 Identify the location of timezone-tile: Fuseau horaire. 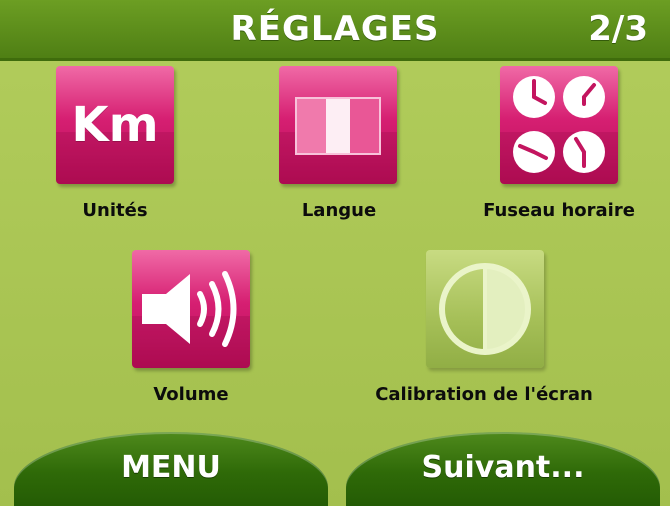
(559, 146).